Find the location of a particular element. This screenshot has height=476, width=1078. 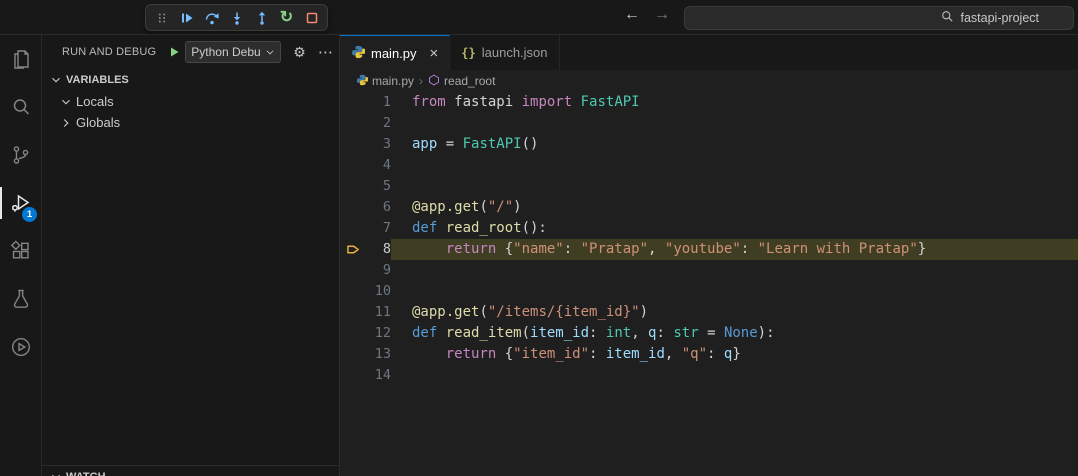

back-arrow-button: ← is located at coordinates (632, 15).